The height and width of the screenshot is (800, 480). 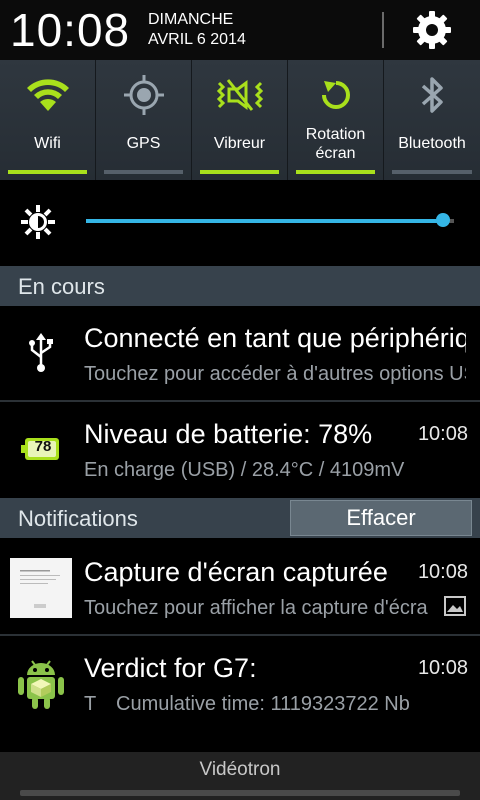 What do you see at coordinates (191, 19) in the screenshot?
I see `day-label: DIMANCHE` at bounding box center [191, 19].